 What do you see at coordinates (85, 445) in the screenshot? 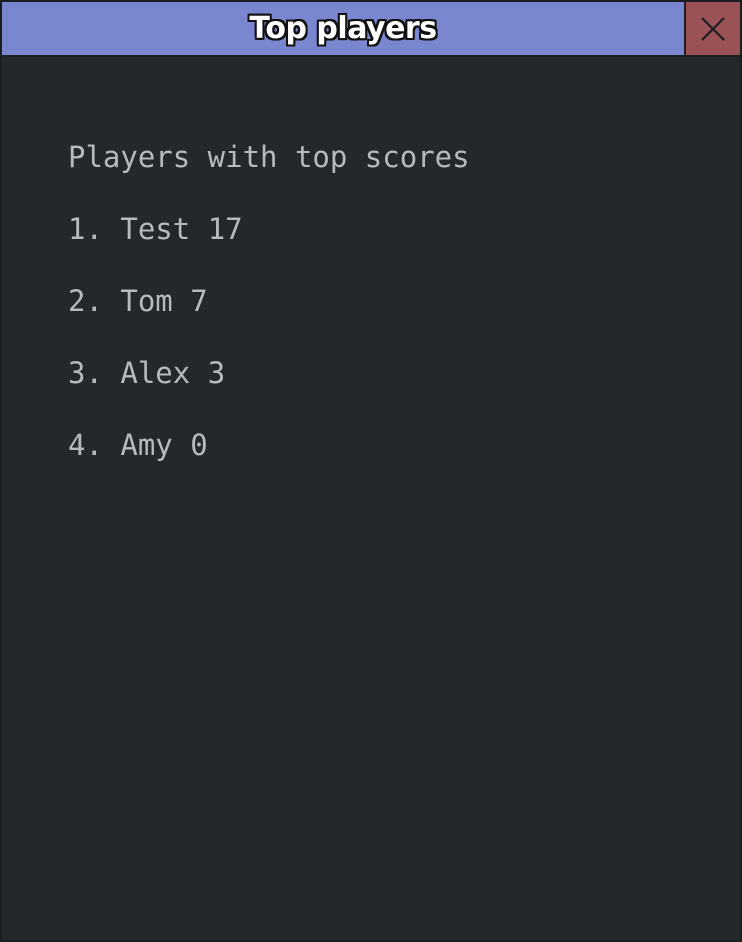
I see `player-rank: 4.` at bounding box center [85, 445].